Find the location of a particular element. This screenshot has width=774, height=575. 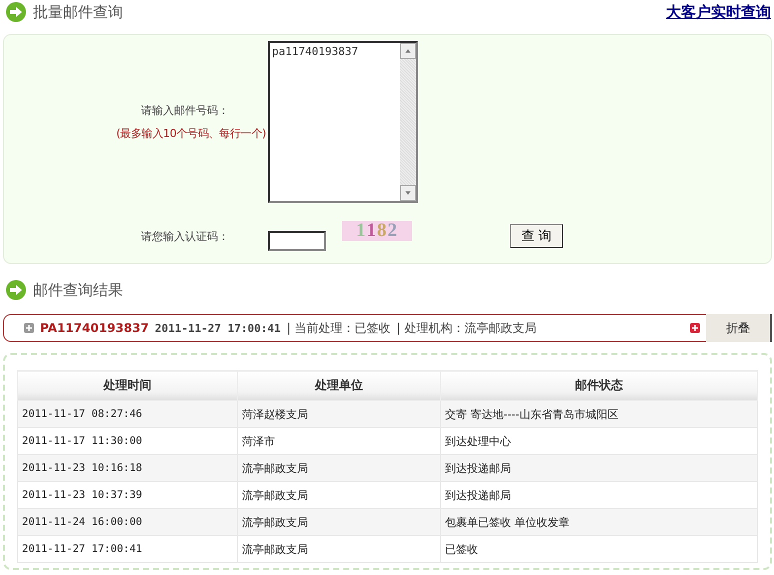

mail-number: PA11740193837 is located at coordinates (94, 328).